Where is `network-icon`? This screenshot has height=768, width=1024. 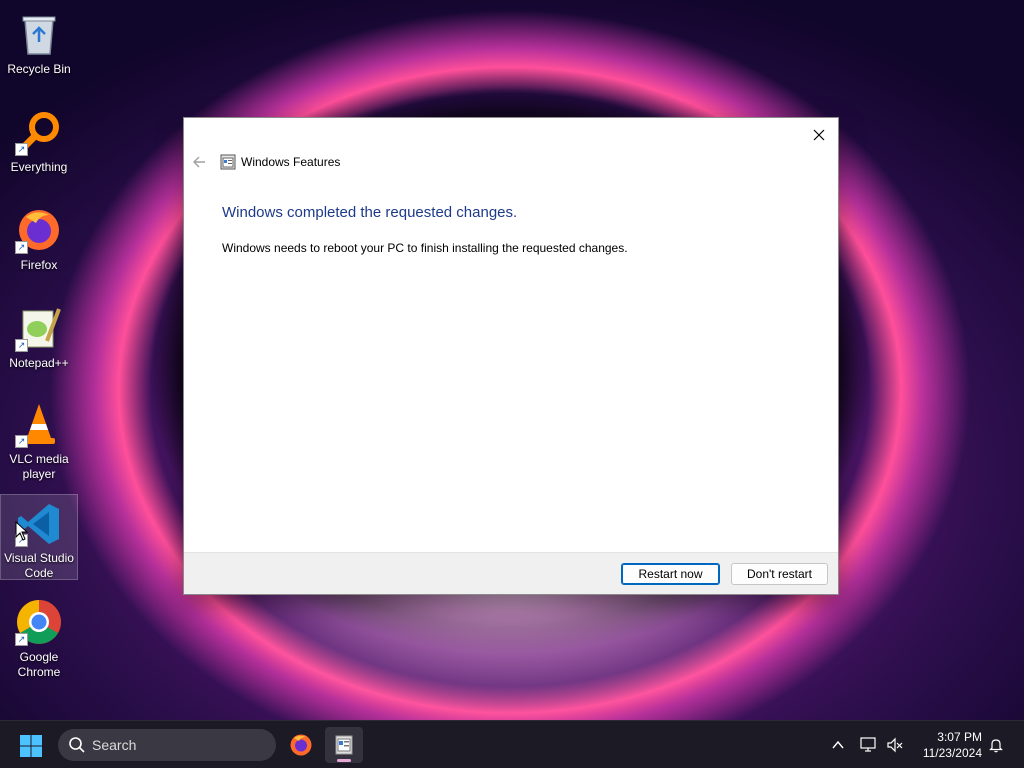 network-icon is located at coordinates (868, 744).